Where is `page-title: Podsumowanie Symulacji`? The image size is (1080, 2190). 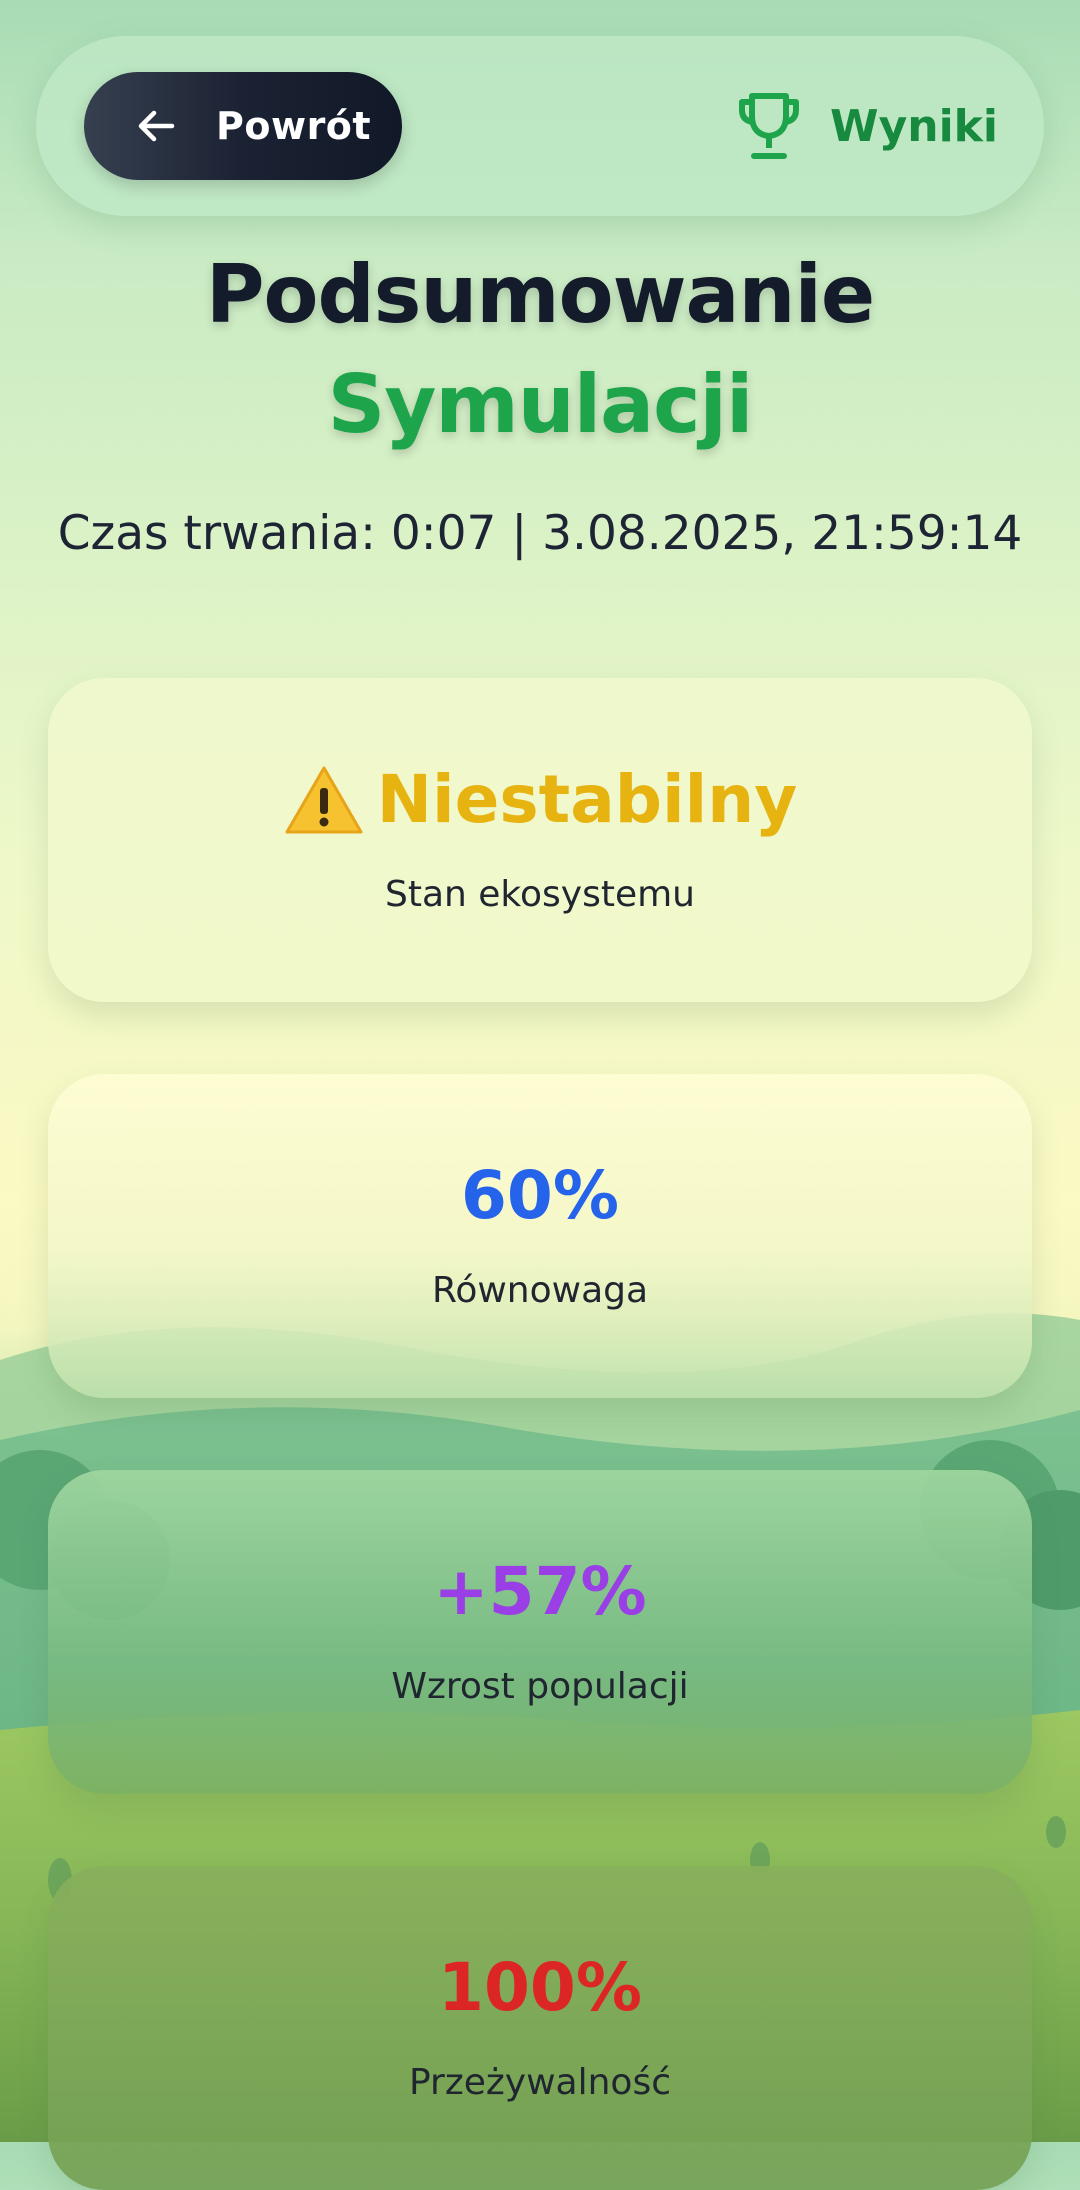
page-title: Podsumowanie Symulacji is located at coordinates (540, 350).